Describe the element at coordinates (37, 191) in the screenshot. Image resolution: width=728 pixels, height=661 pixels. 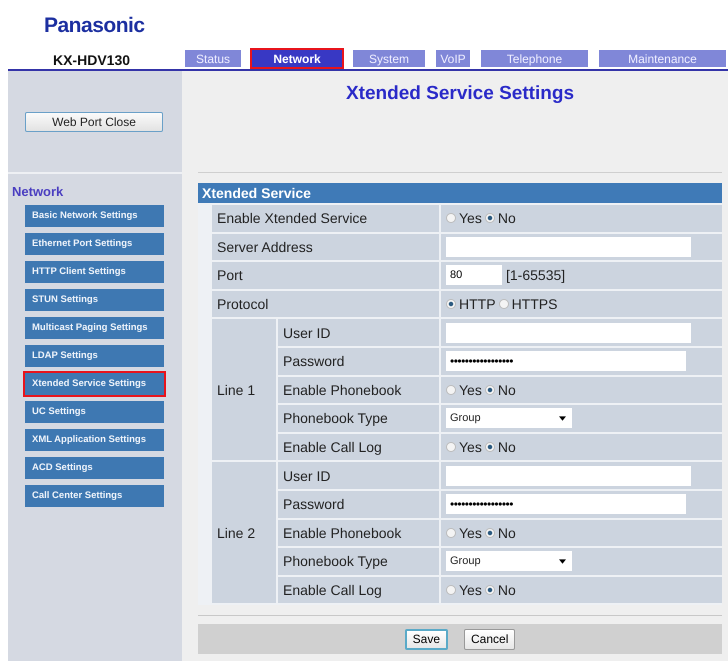
I see `sidebar-heading: Network` at that location.